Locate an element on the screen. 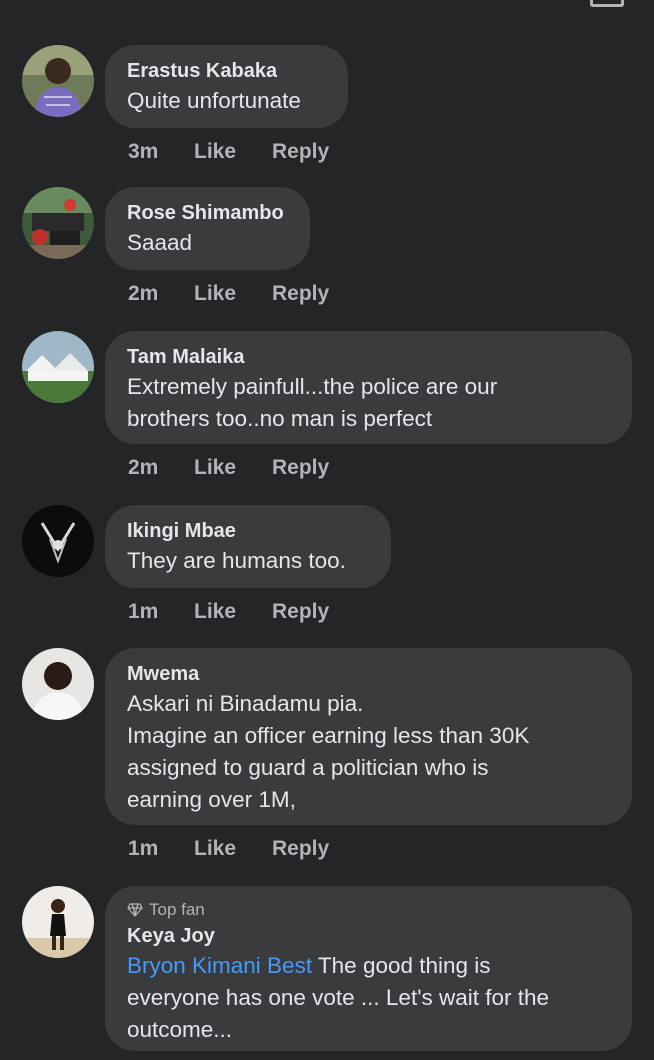 The image size is (654, 1060). commenter-name: Keya Joy is located at coordinates (368, 936).